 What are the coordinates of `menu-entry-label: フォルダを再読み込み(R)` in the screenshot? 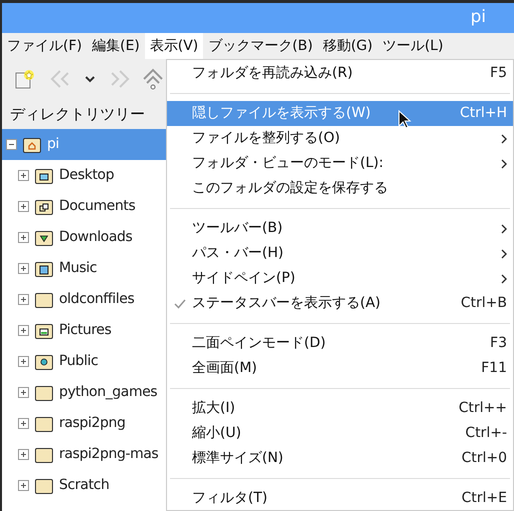 It's located at (272, 73).